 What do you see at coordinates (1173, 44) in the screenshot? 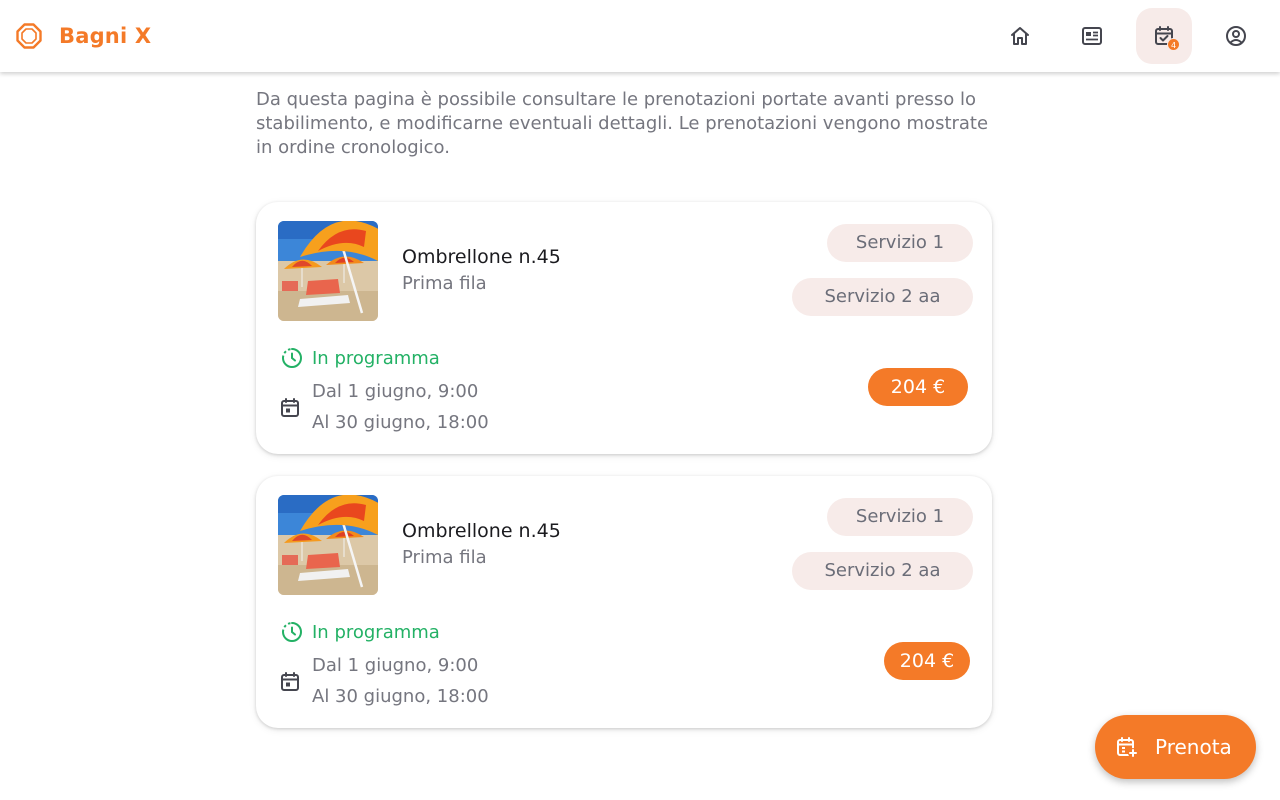
I see `notification-badge: 4` at bounding box center [1173, 44].